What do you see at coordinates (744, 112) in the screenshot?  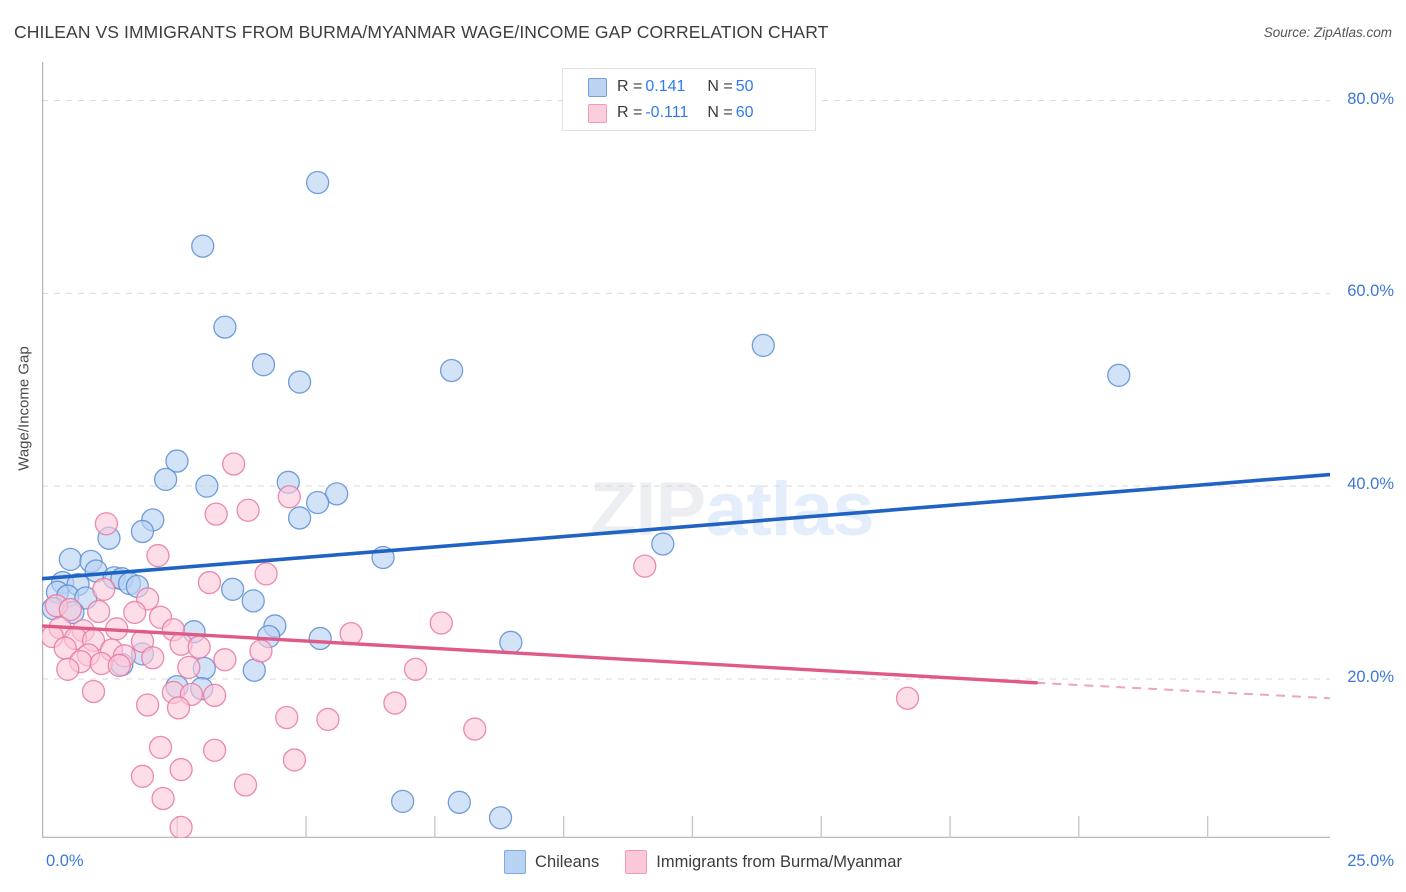 I see `n-value: 60` at bounding box center [744, 112].